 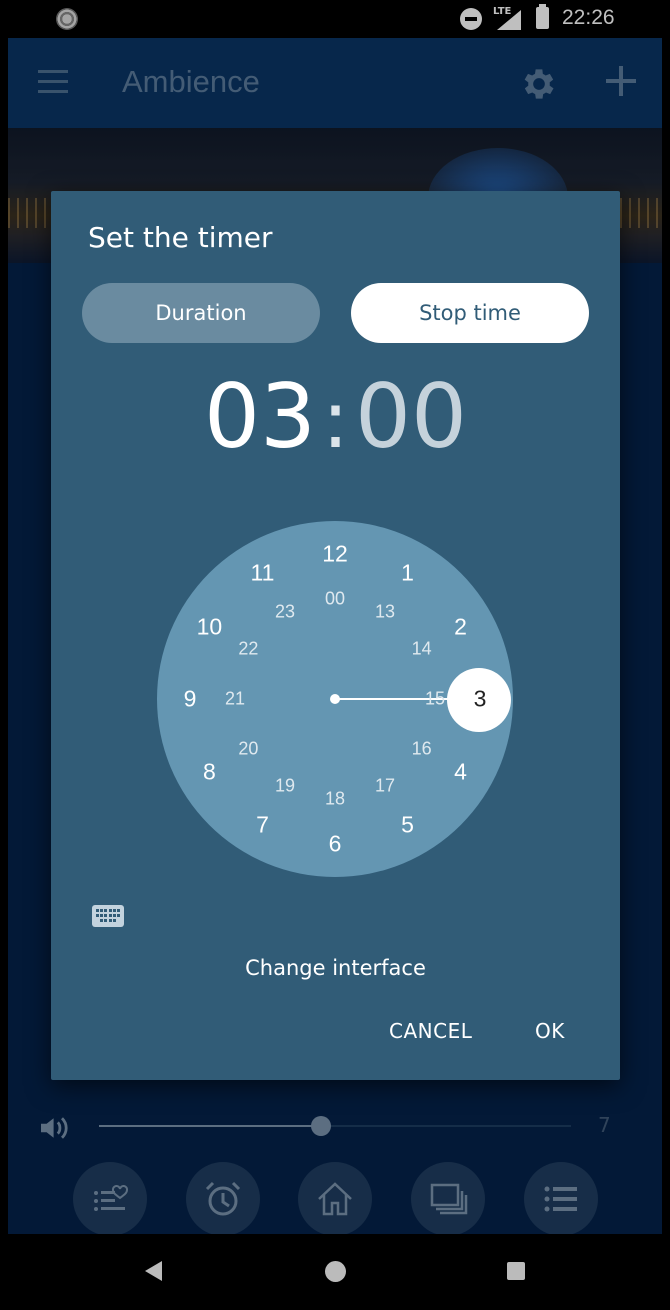 I want to click on clock-number-19: 19, so click(x=285, y=785).